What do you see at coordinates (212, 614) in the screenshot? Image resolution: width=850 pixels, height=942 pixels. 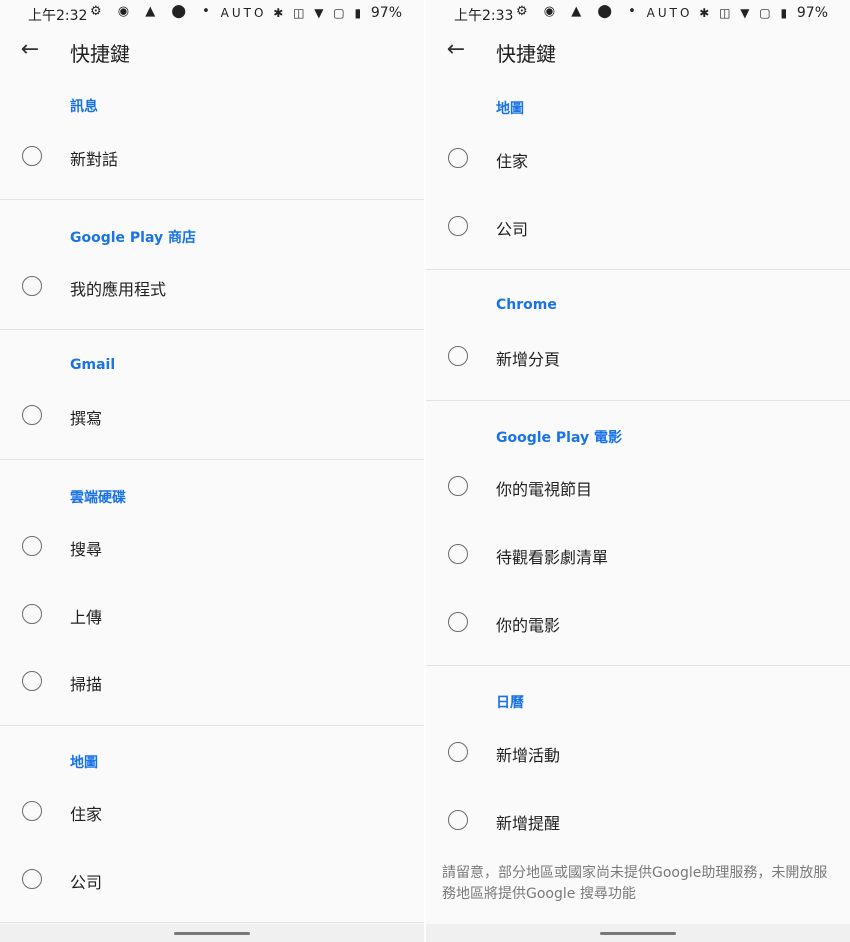 I see `shortcut-option-upload: 上傳` at bounding box center [212, 614].